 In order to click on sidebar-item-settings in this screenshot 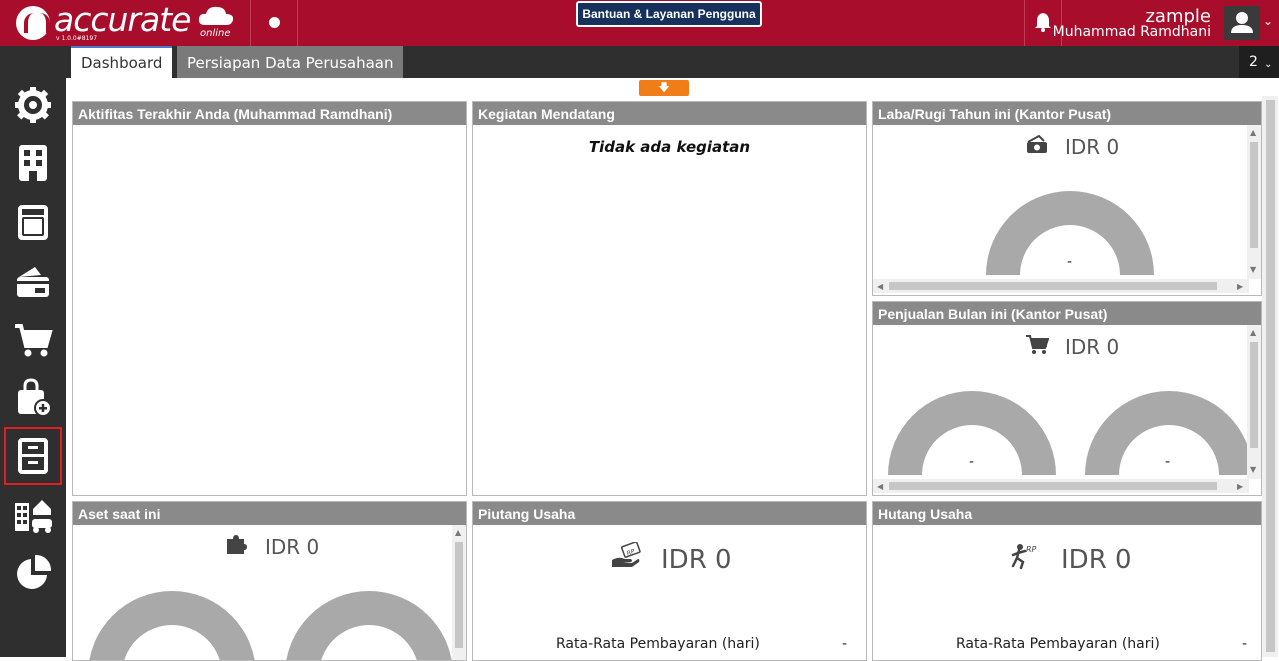, I will do `click(33, 105)`.